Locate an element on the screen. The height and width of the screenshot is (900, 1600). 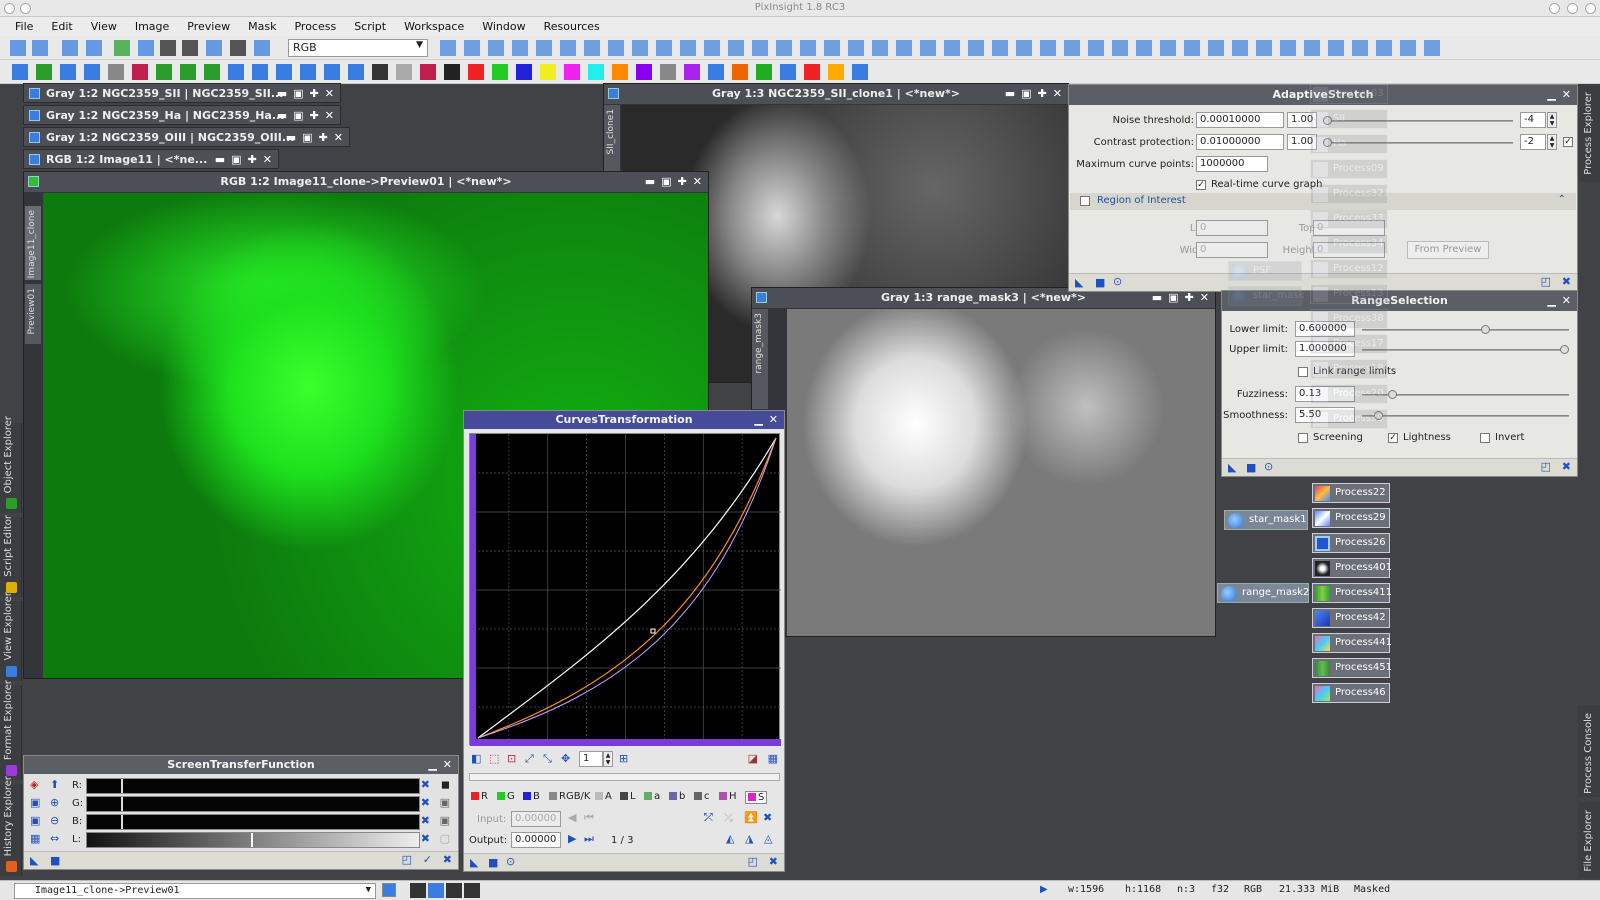
link-channels-icon: ⬆ is located at coordinates (54, 784).